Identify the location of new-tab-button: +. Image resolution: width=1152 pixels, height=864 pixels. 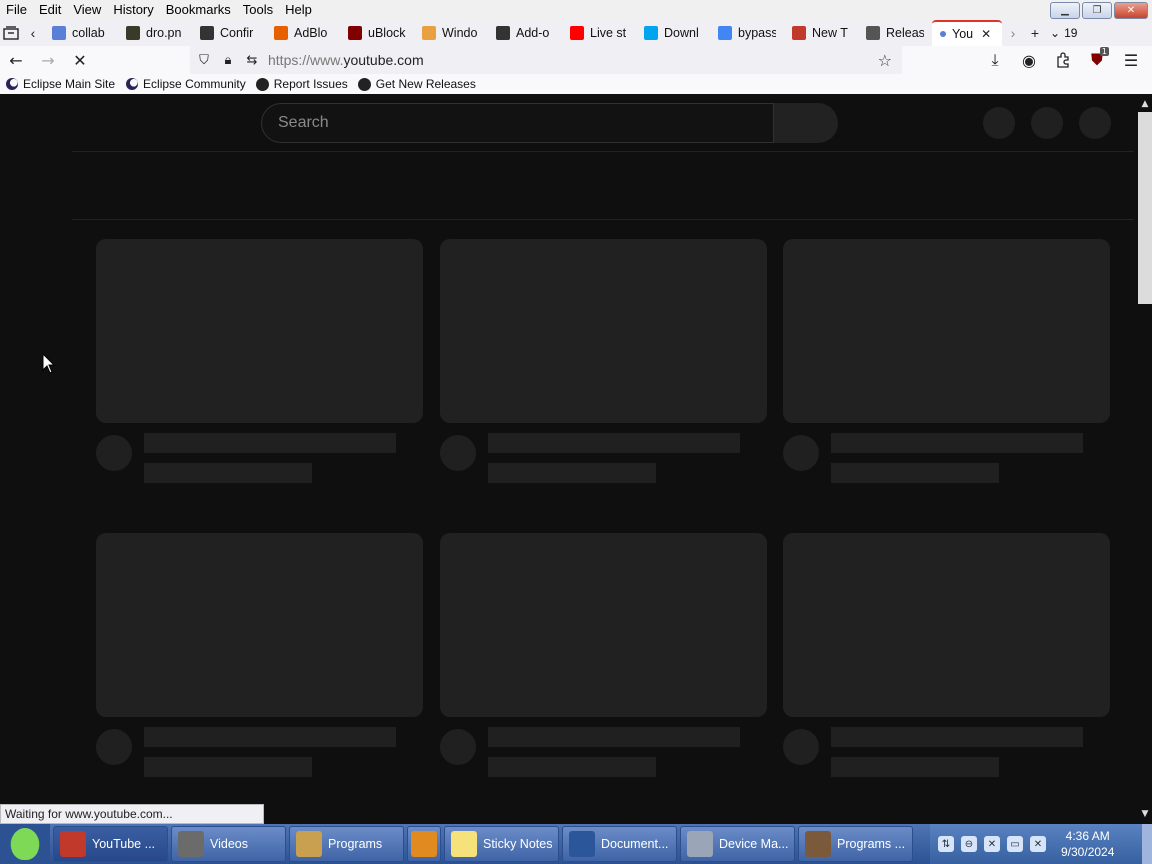
(1035, 33).